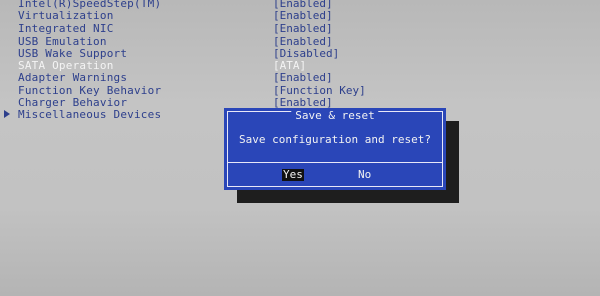  What do you see at coordinates (364, 175) in the screenshot?
I see `no-button: No` at bounding box center [364, 175].